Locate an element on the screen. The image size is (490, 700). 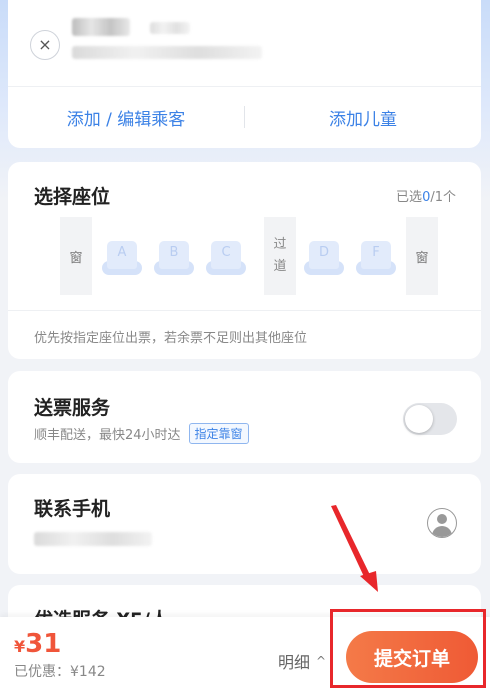
chevron-up-icon: ^ is located at coordinates (321, 661).